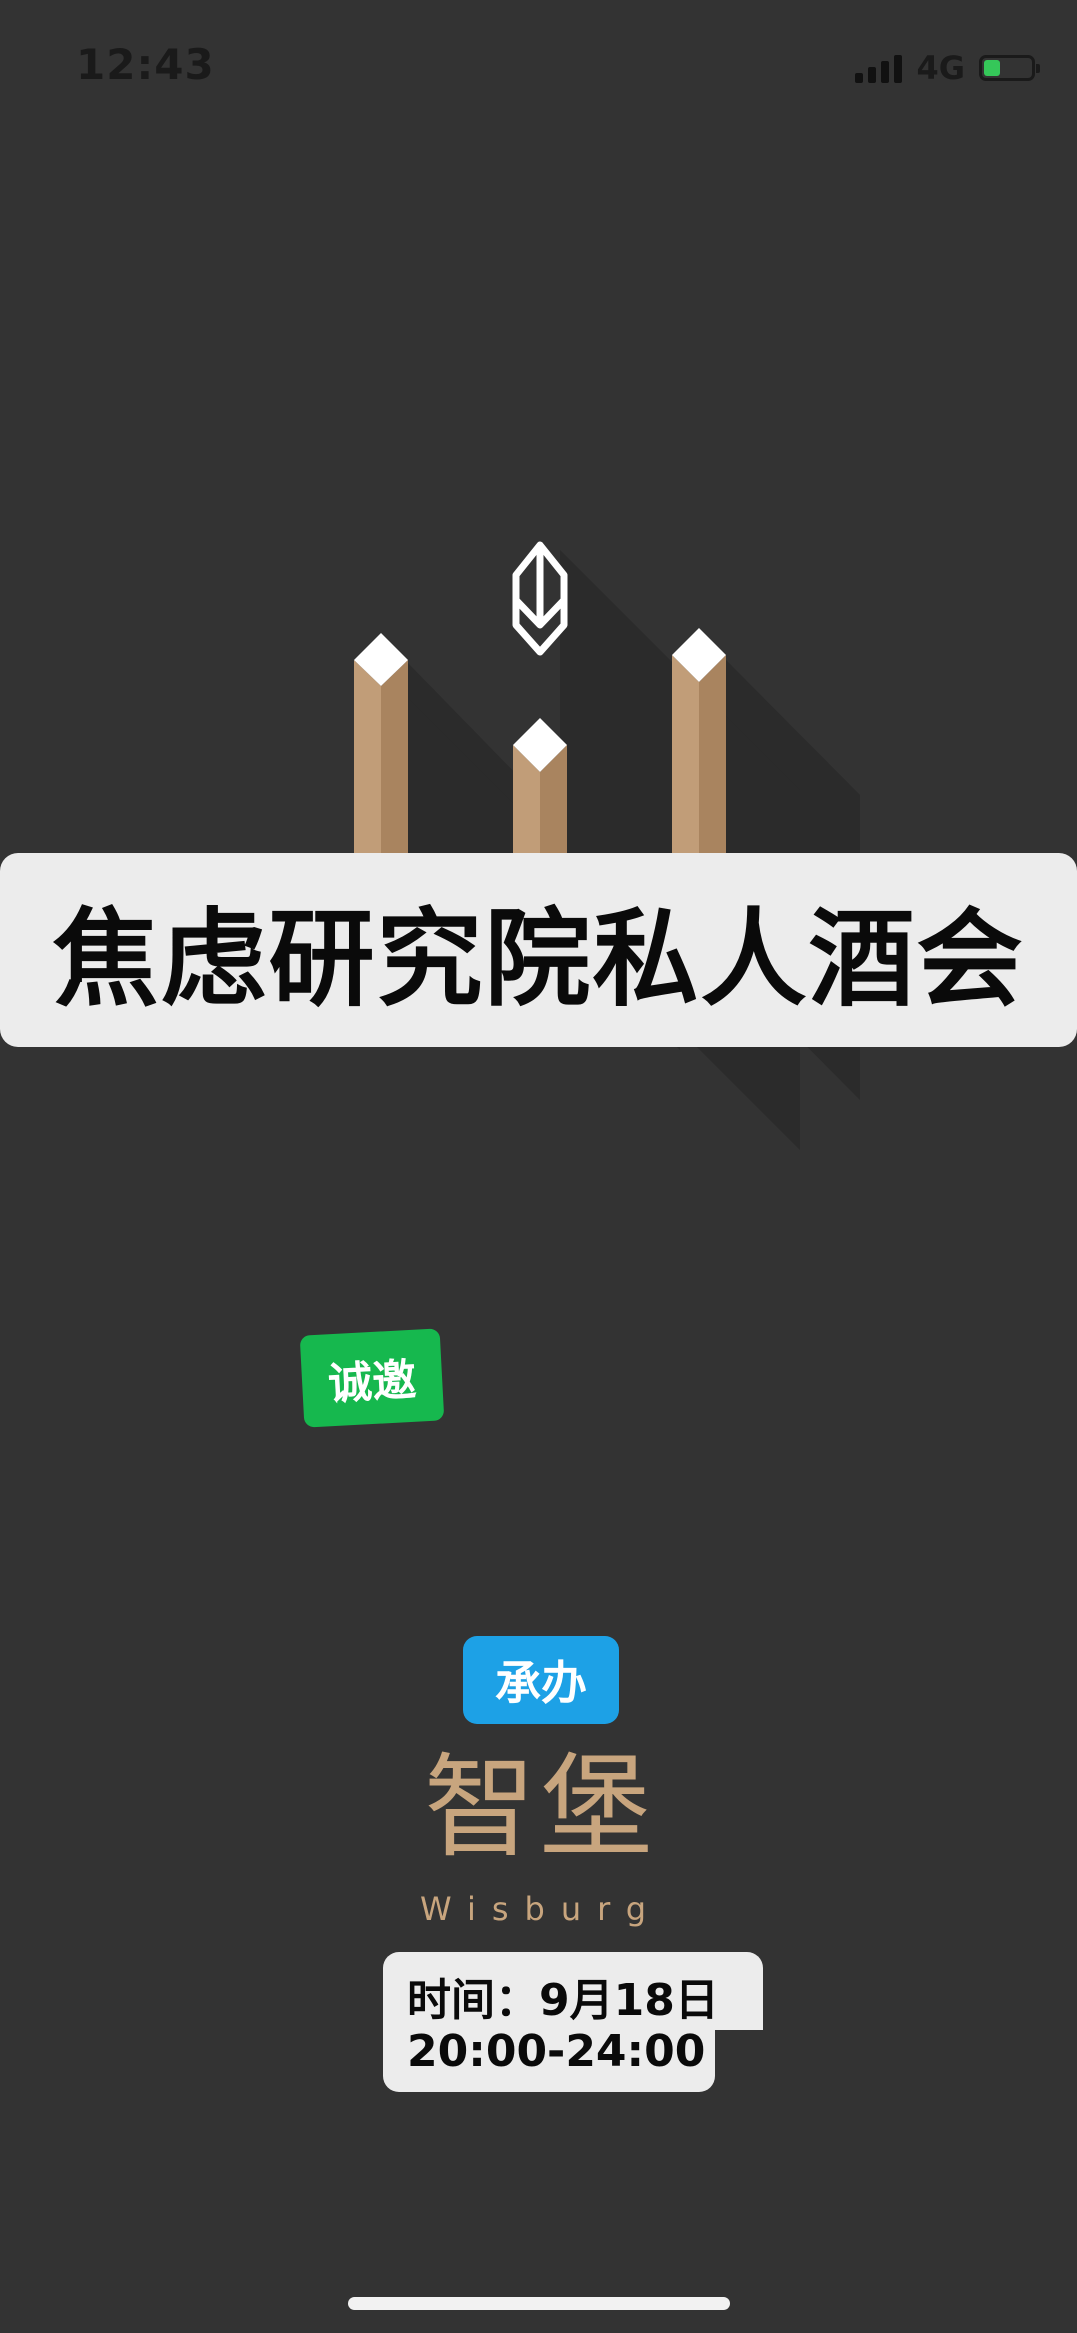 The width and height of the screenshot is (1077, 2333). Describe the element at coordinates (541, 1909) in the screenshot. I see `brand-logo-en: Wisburg` at that location.